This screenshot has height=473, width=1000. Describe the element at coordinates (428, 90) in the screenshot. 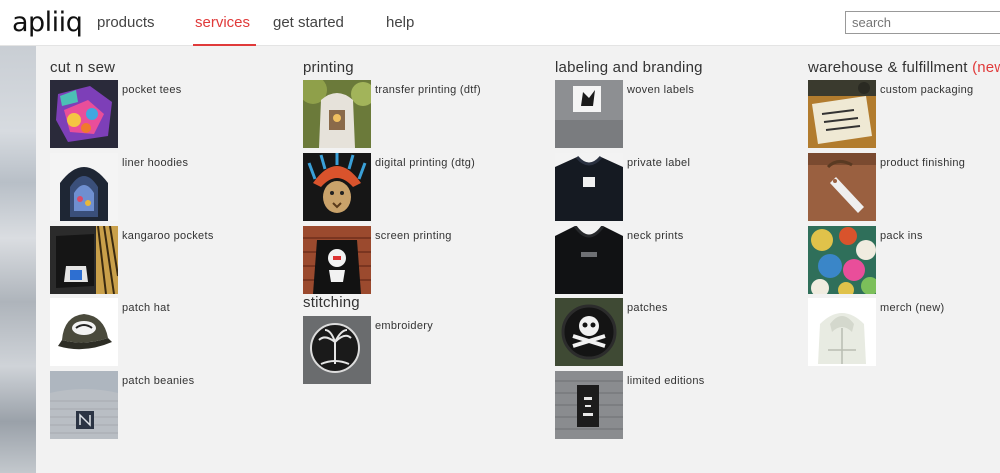

I see `item-label: transfer printing (dtf)` at that location.